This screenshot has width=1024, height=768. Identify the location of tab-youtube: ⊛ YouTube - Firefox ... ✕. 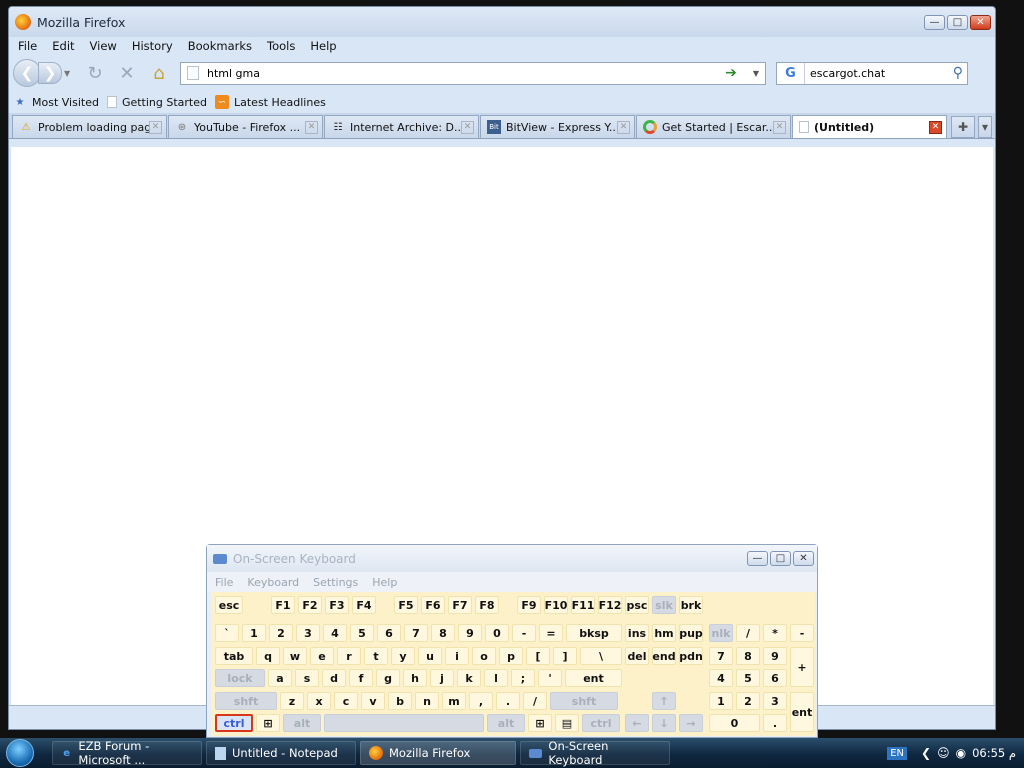
(245, 126).